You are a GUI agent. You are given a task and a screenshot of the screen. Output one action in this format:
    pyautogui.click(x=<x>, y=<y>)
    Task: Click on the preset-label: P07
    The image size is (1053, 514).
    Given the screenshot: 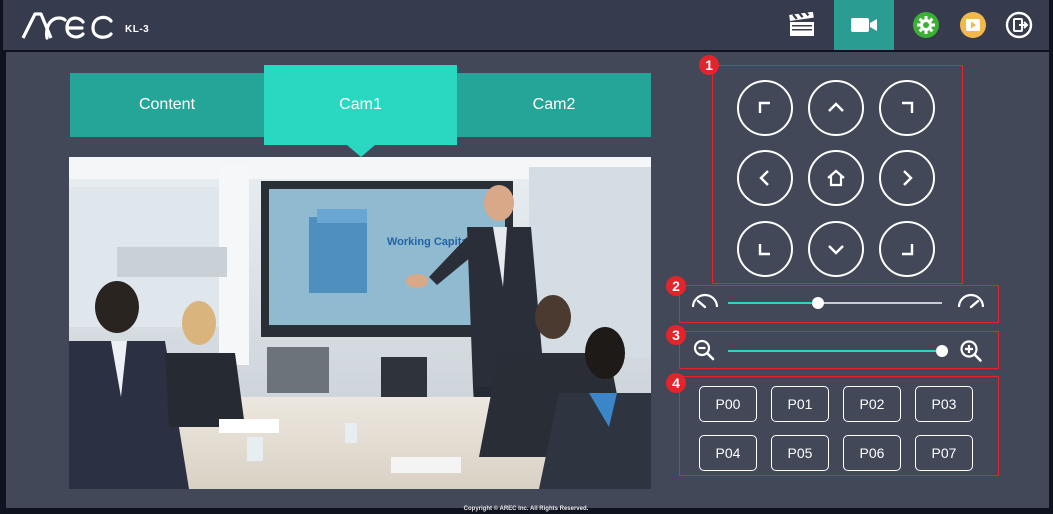 What is the action you would take?
    pyautogui.click(x=944, y=453)
    